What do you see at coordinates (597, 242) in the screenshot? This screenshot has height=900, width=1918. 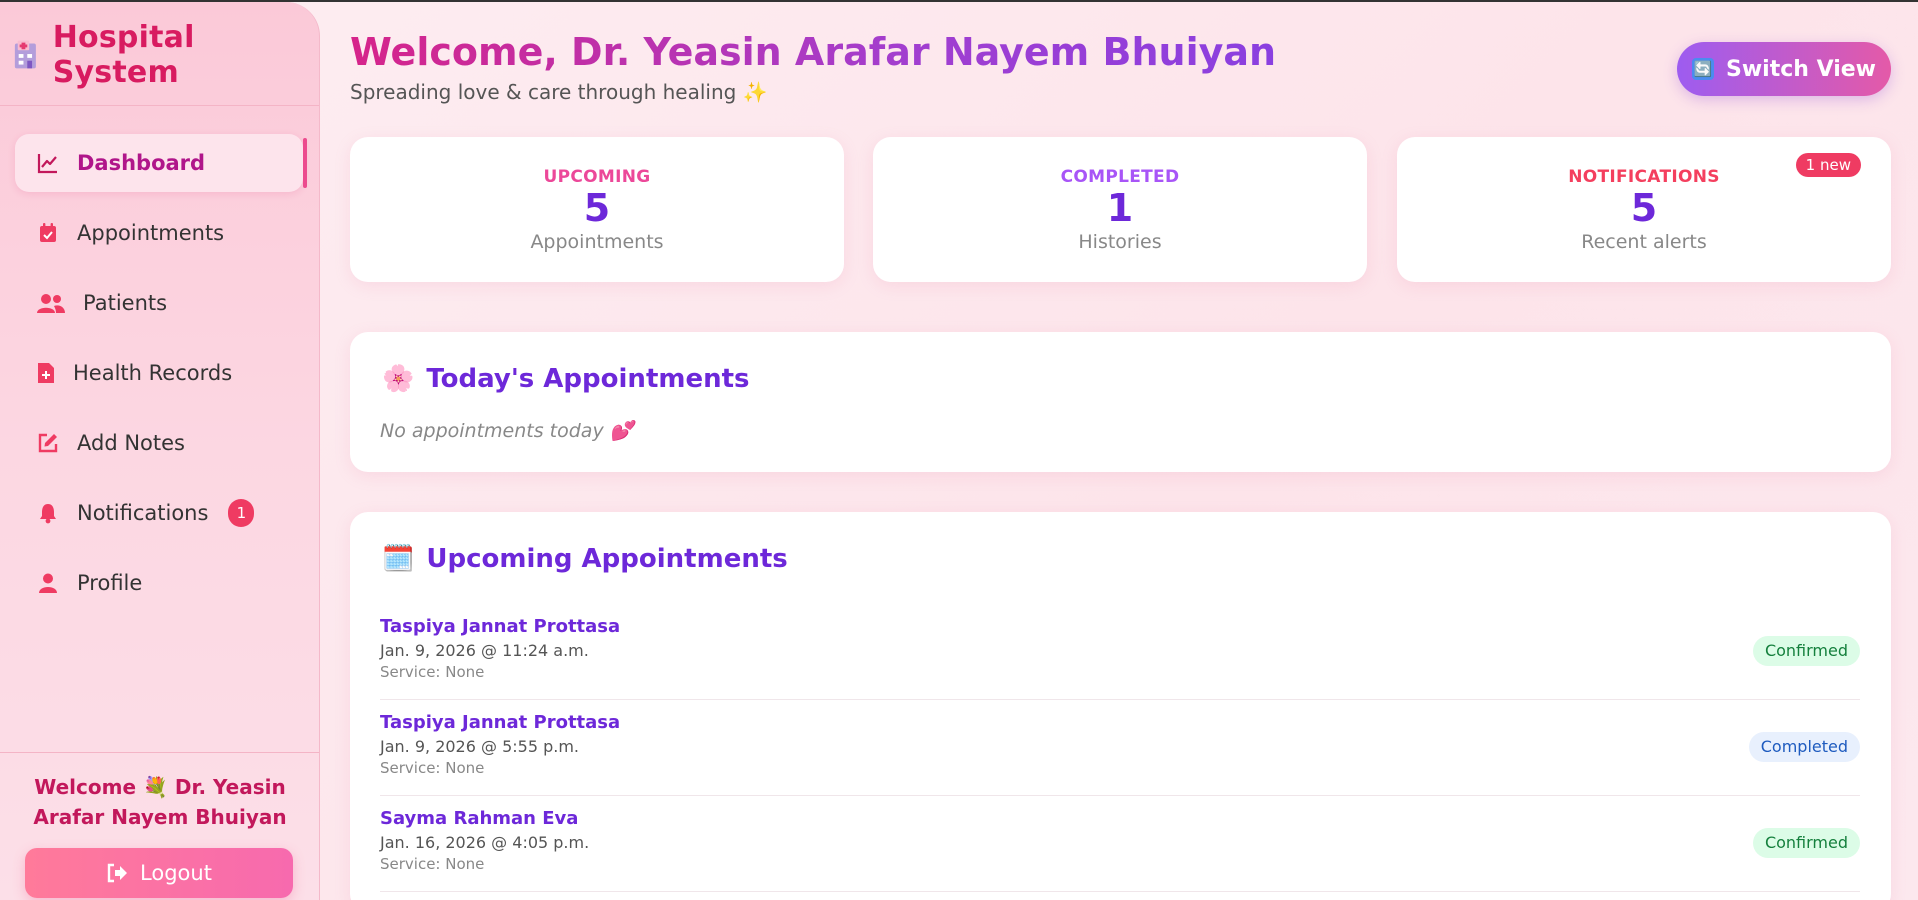 I see `stat-sub: Appointments` at bounding box center [597, 242].